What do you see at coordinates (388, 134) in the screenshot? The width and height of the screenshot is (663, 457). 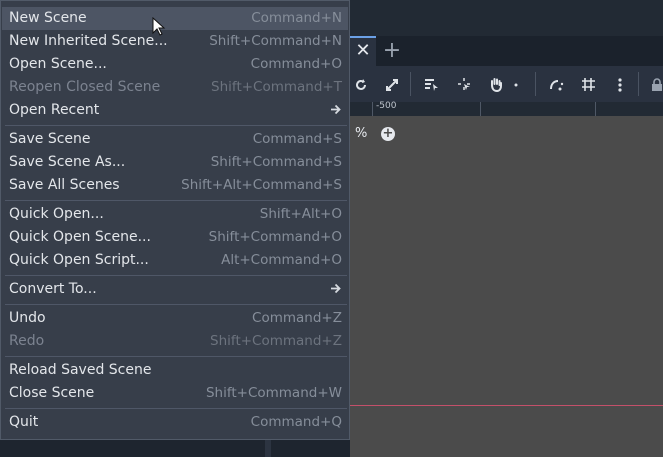 I see `zoom-in-button: +` at bounding box center [388, 134].